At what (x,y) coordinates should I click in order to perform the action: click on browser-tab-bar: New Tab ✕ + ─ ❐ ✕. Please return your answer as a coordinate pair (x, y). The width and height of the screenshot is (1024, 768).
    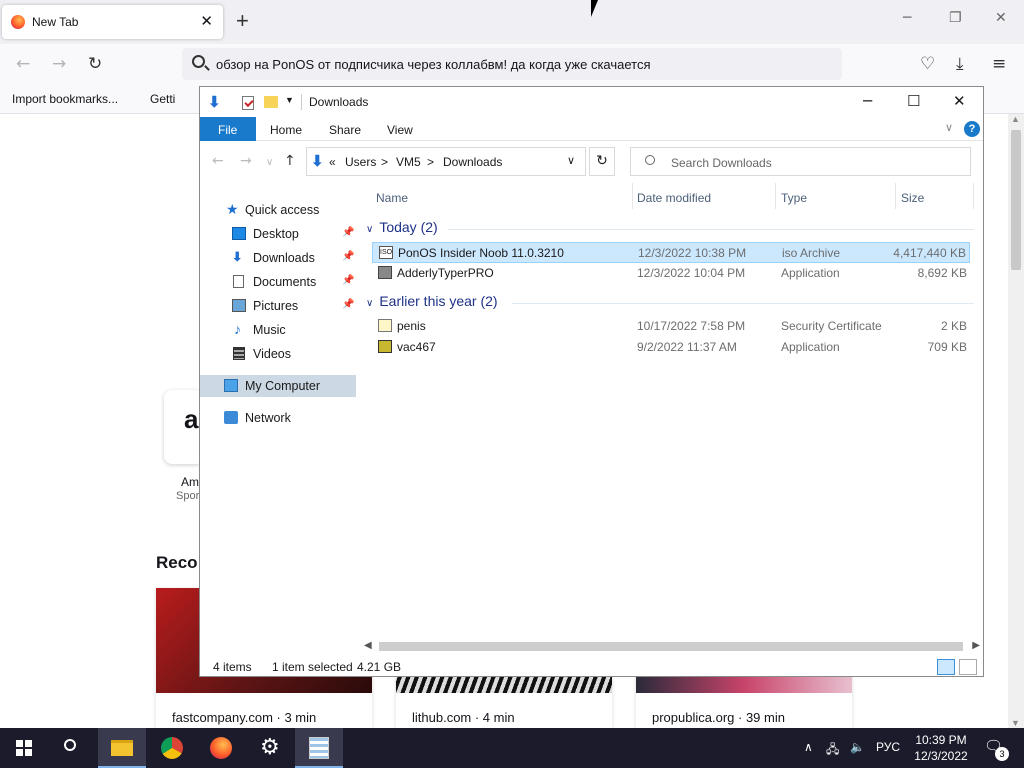
    Looking at the image, I should click on (512, 22).